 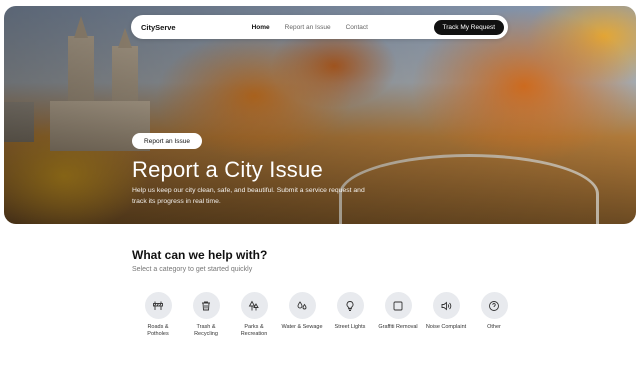 What do you see at coordinates (261, 27) in the screenshot?
I see `nav-link-home: Home` at bounding box center [261, 27].